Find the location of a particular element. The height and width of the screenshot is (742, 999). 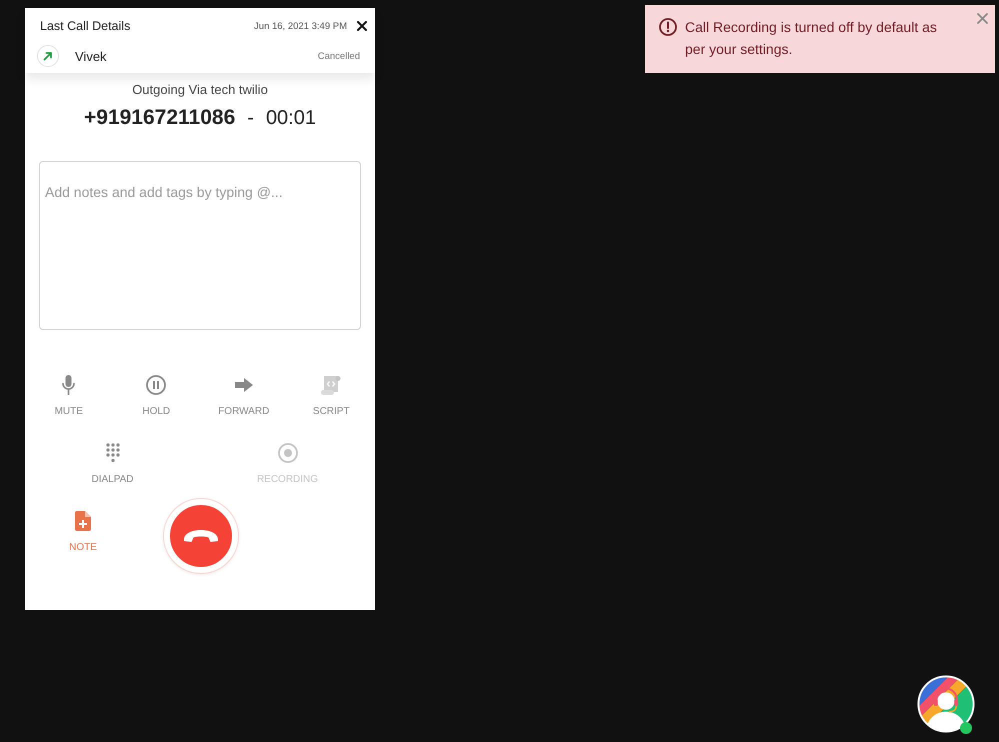

script-button: SCRIPT is located at coordinates (331, 396).